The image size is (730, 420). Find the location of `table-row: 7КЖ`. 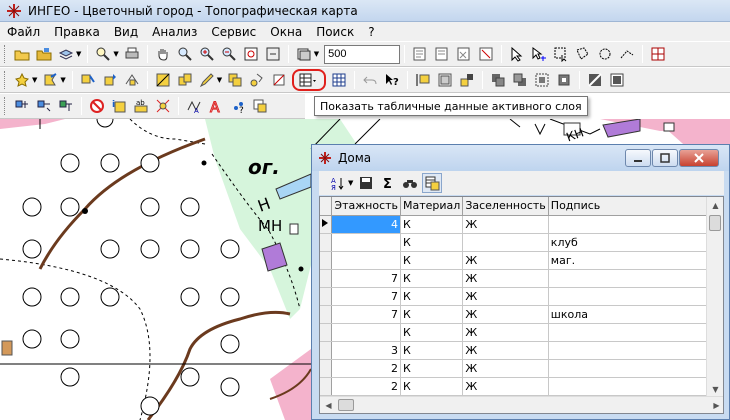

table-row: 7КЖ is located at coordinates (521, 296).